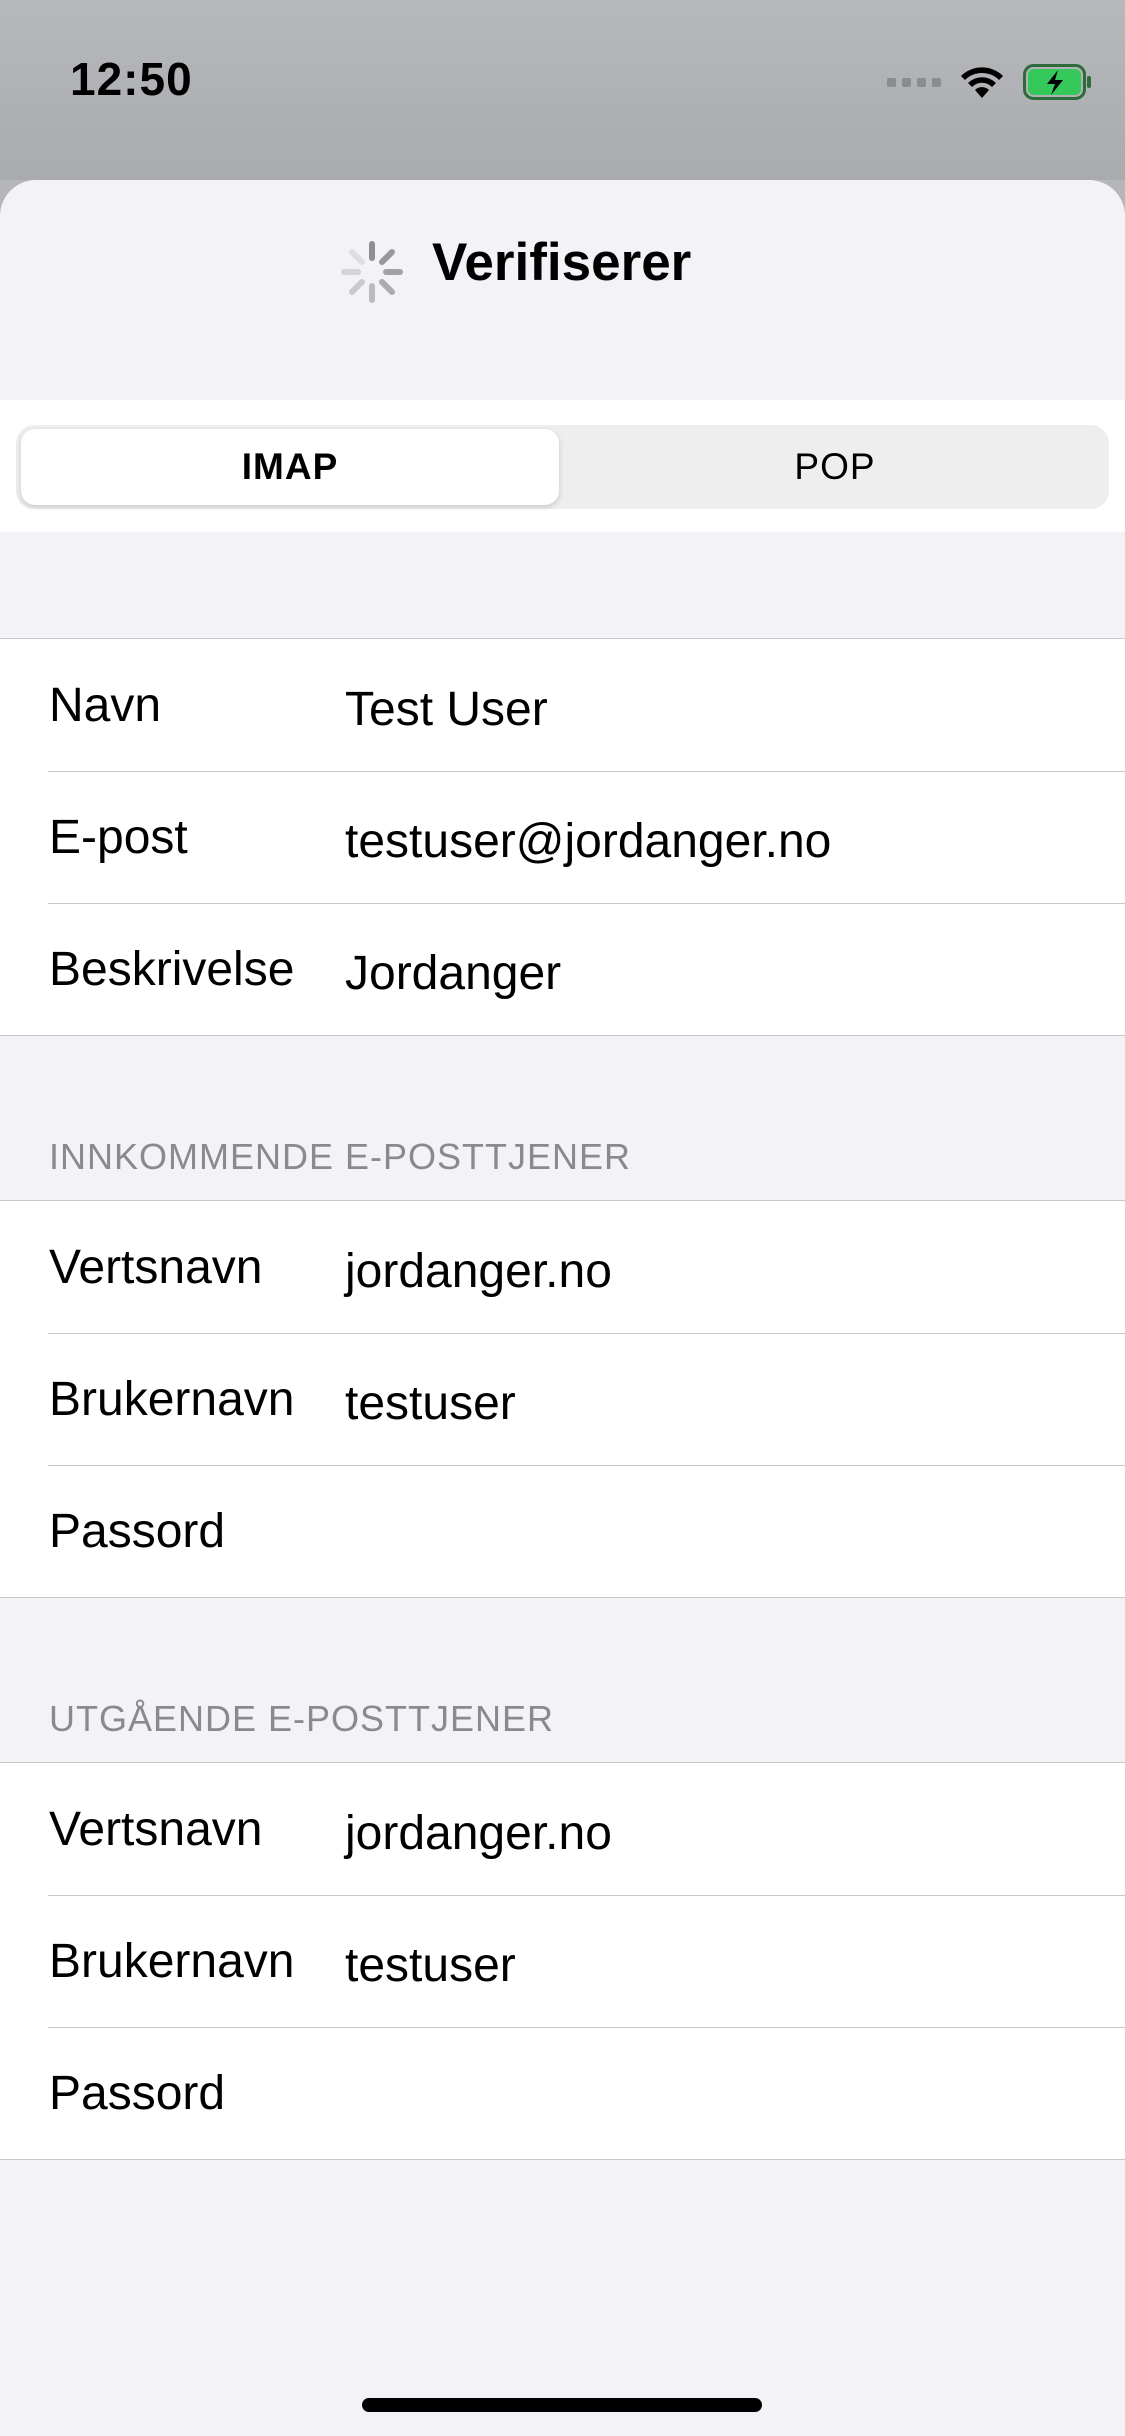 Image resolution: width=1125 pixels, height=2436 pixels. What do you see at coordinates (478, 1833) in the screenshot?
I see `outgoing-hostname-field: jordanger.no` at bounding box center [478, 1833].